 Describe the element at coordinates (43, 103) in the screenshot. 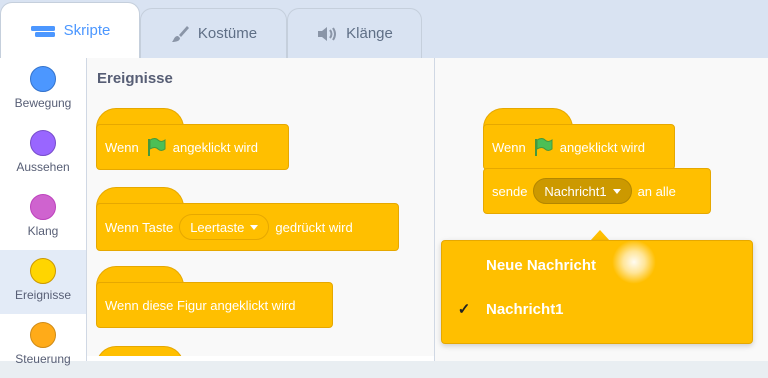

I see `category-label: Bewegung` at that location.